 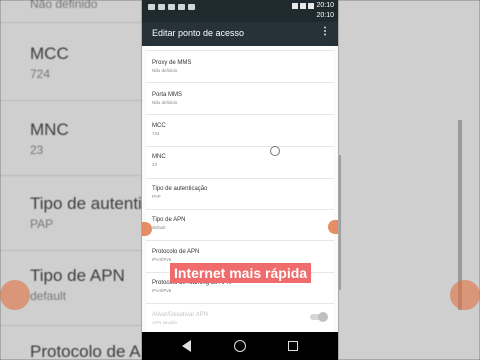 I want to click on setting-title: Ativar/Desativar APN, so click(x=180, y=315).